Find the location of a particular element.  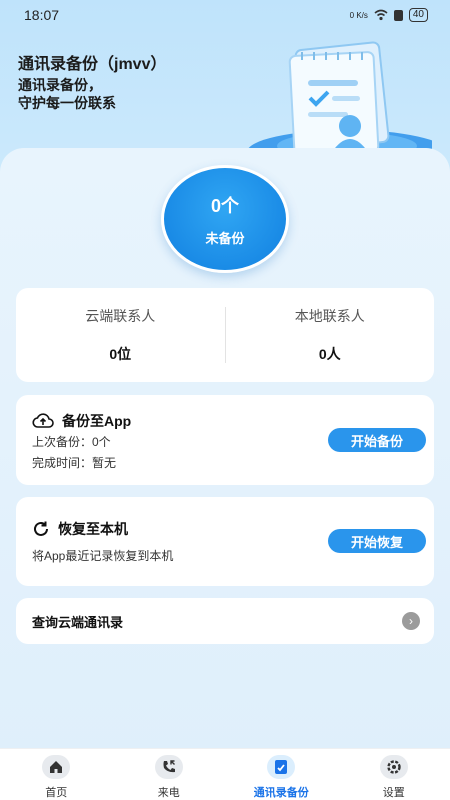

page-subtitle: 通讯录备份， 守护每一份联系 is located at coordinates (67, 94).